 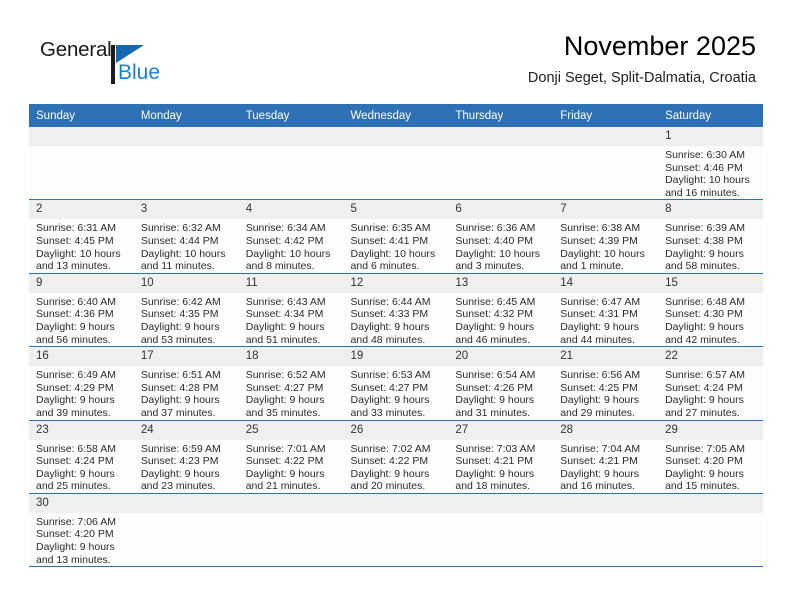 I want to click on day-detail-line: Sunset: 4:39 PM, so click(x=599, y=240).